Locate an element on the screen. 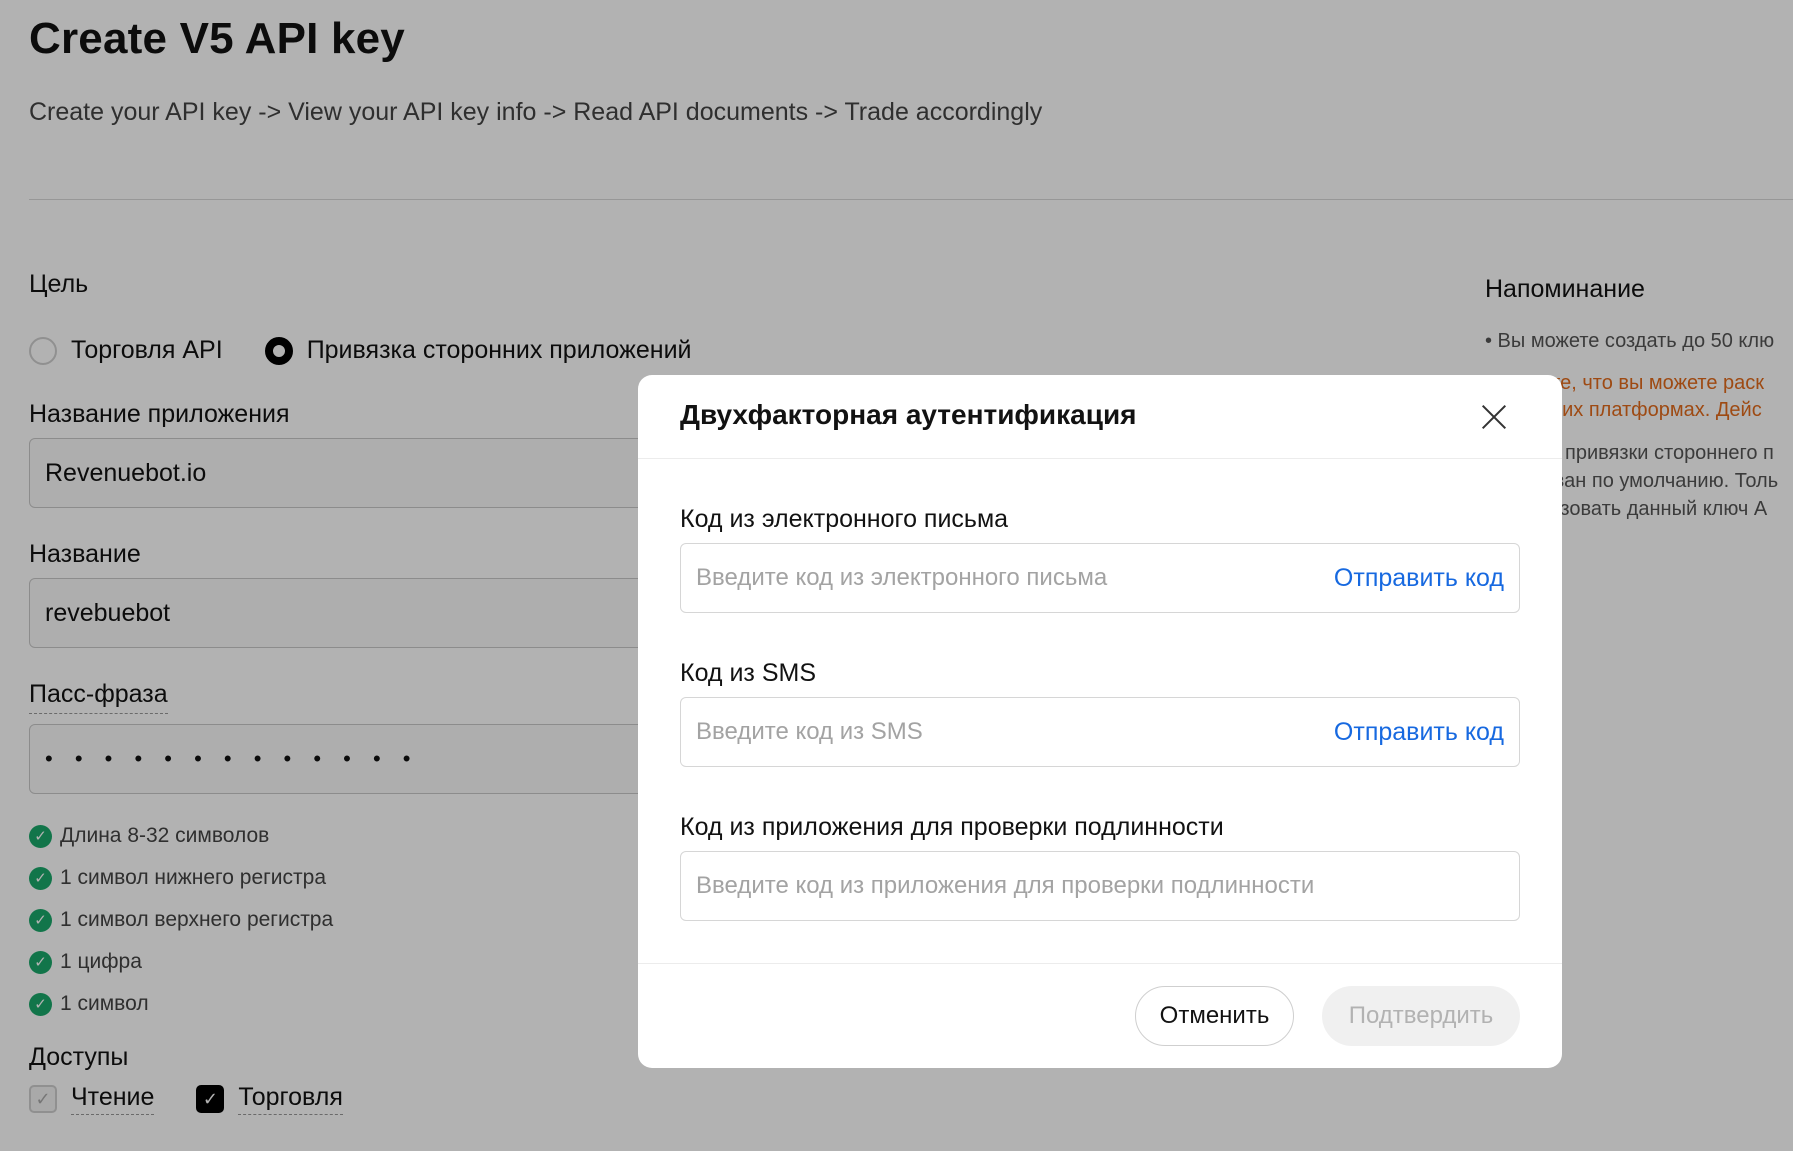 Image resolution: width=1793 pixels, height=1151 pixels. sms-send-code-link: Отправить код is located at coordinates (1418, 732).